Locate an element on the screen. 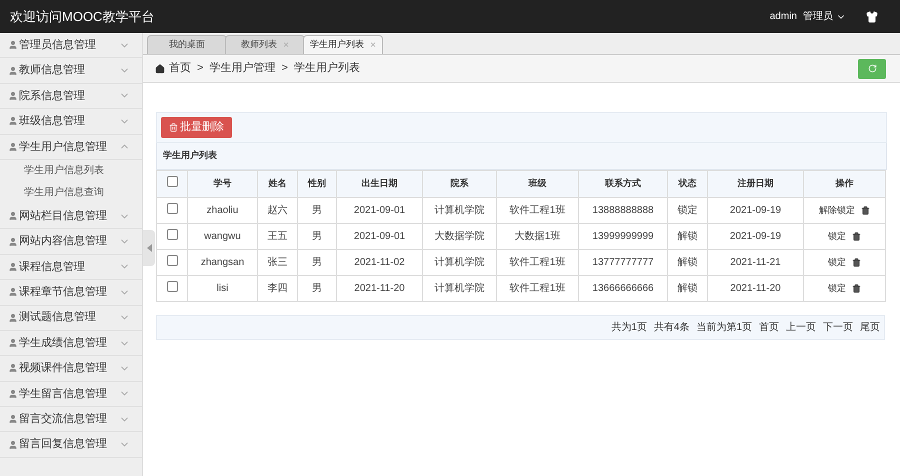  sidebar-item: 课程信息管理 is located at coordinates (71, 267).